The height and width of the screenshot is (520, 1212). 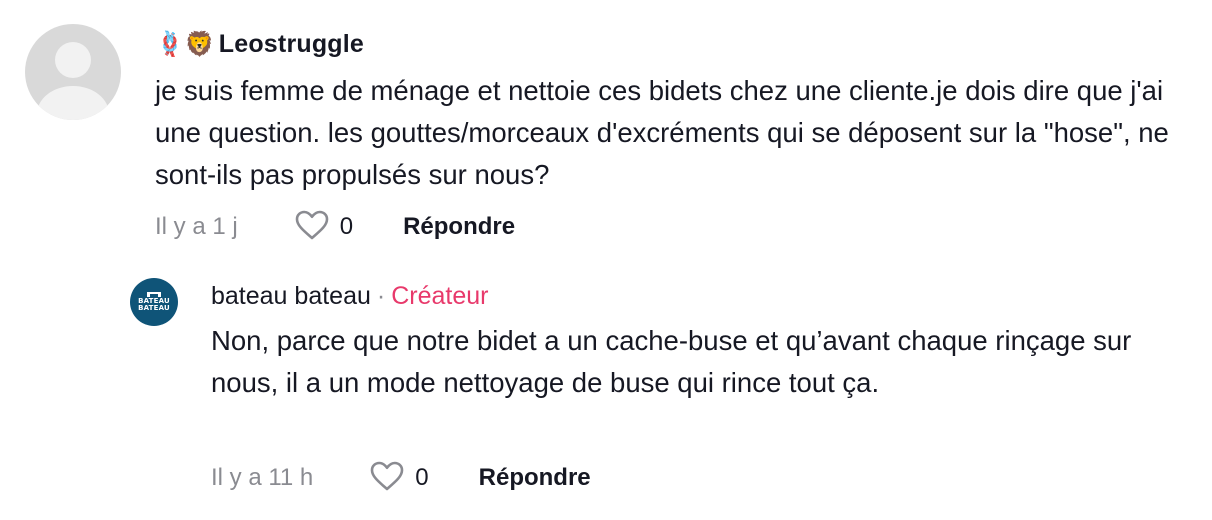 What do you see at coordinates (535, 478) in the screenshot?
I see `reply-reply-button: Répondre` at bounding box center [535, 478].